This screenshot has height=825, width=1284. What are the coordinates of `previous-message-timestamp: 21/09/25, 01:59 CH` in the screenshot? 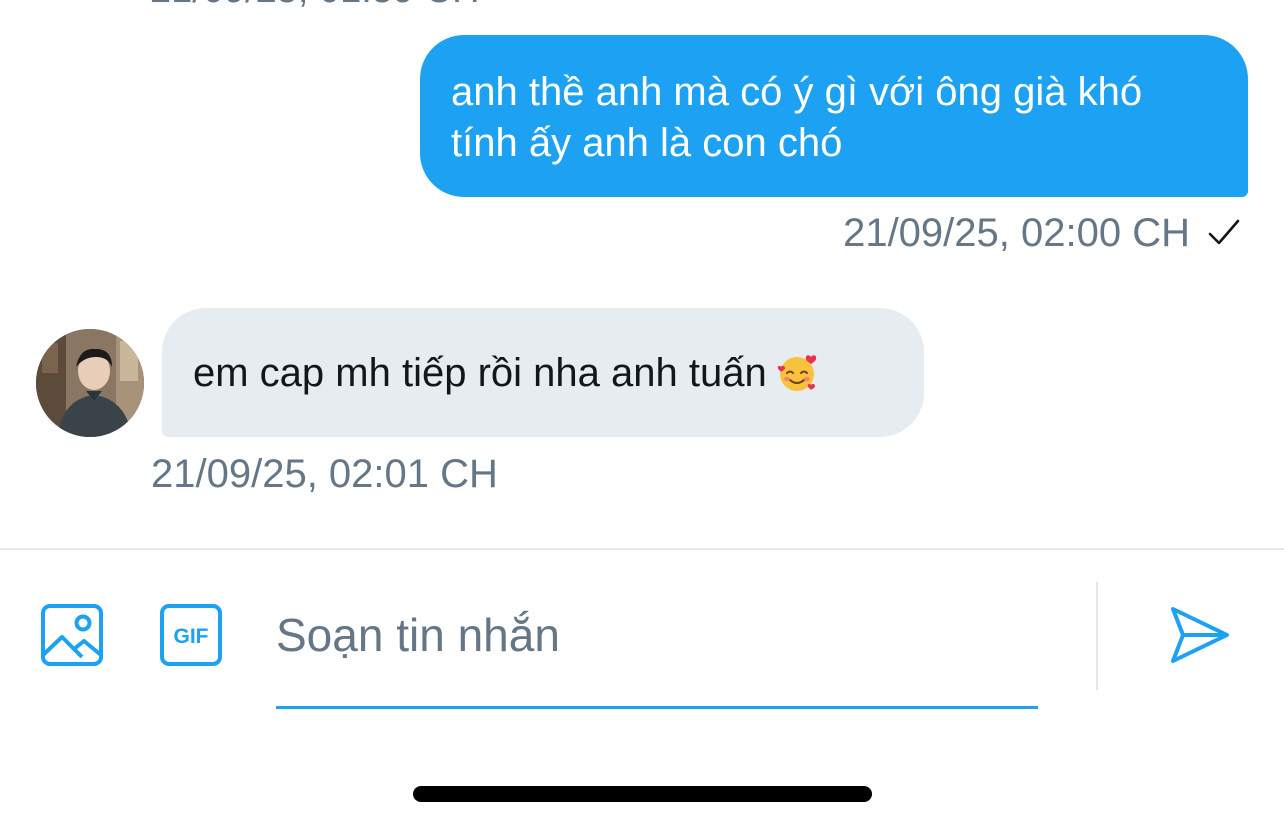 It's located at (315, 4).